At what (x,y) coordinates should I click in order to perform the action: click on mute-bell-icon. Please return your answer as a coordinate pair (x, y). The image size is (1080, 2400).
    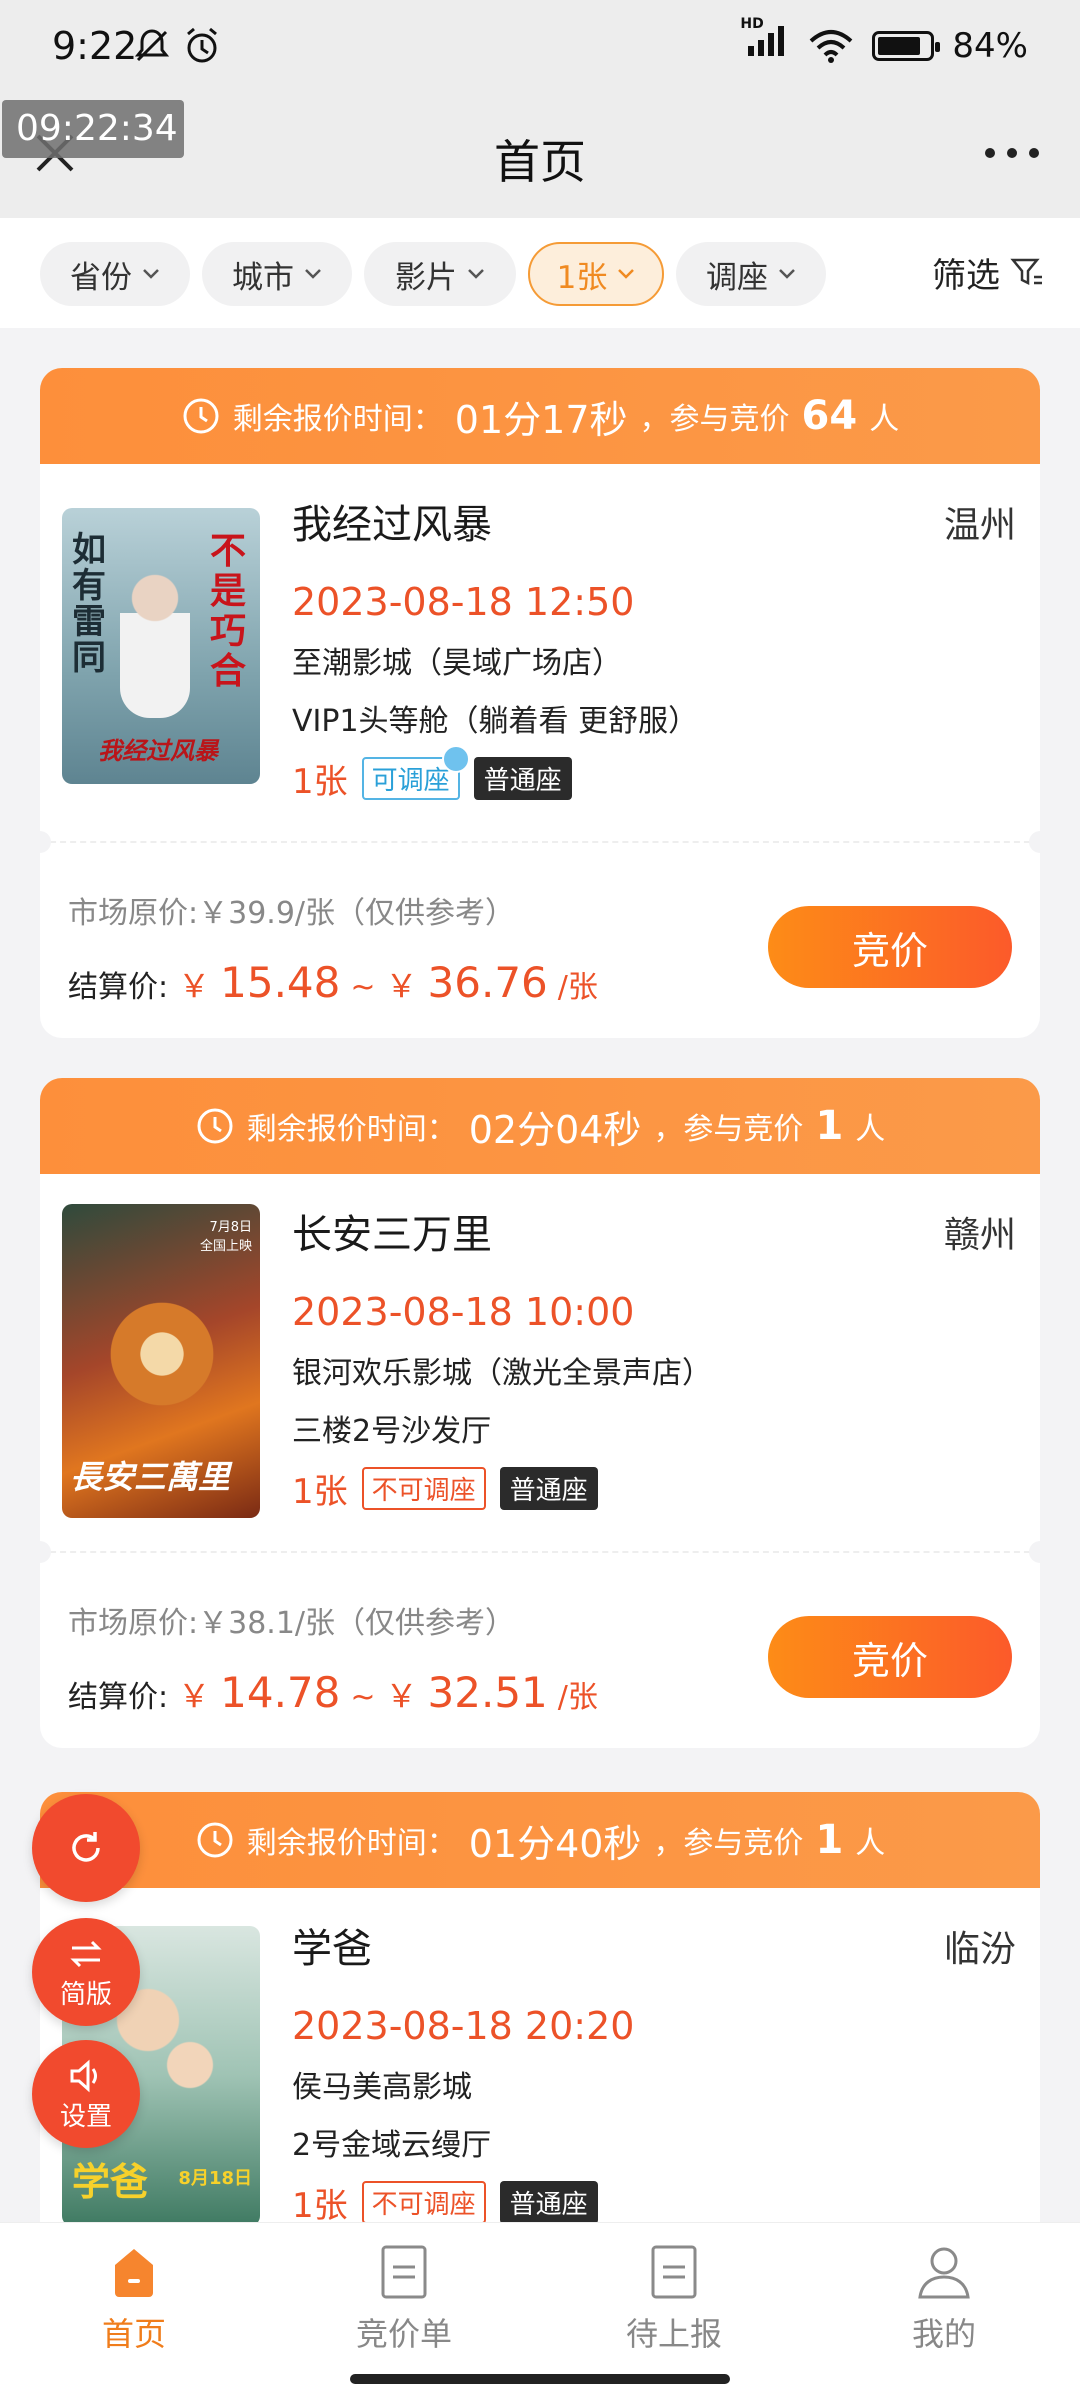
    Looking at the image, I should click on (152, 45).